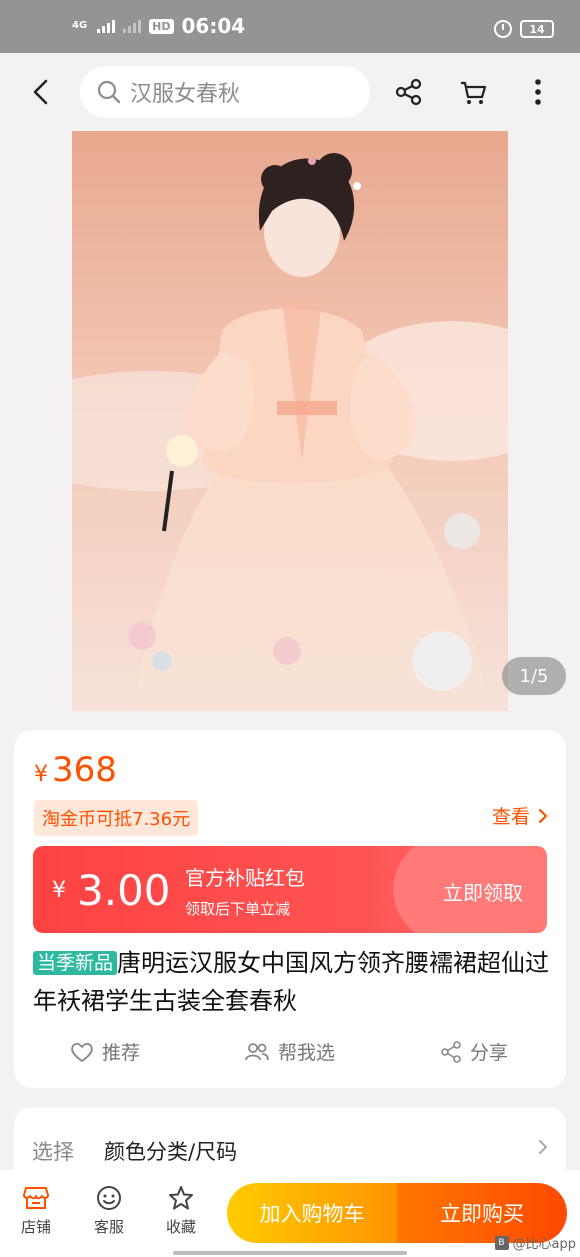 This screenshot has height=1257, width=580. Describe the element at coordinates (124, 890) in the screenshot. I see `coupon-amount: 3.00` at that location.